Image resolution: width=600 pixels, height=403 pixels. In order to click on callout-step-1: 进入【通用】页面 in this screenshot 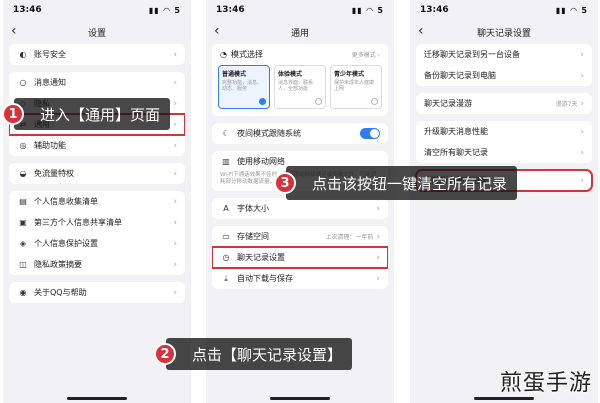, I will do `click(92, 114)`.